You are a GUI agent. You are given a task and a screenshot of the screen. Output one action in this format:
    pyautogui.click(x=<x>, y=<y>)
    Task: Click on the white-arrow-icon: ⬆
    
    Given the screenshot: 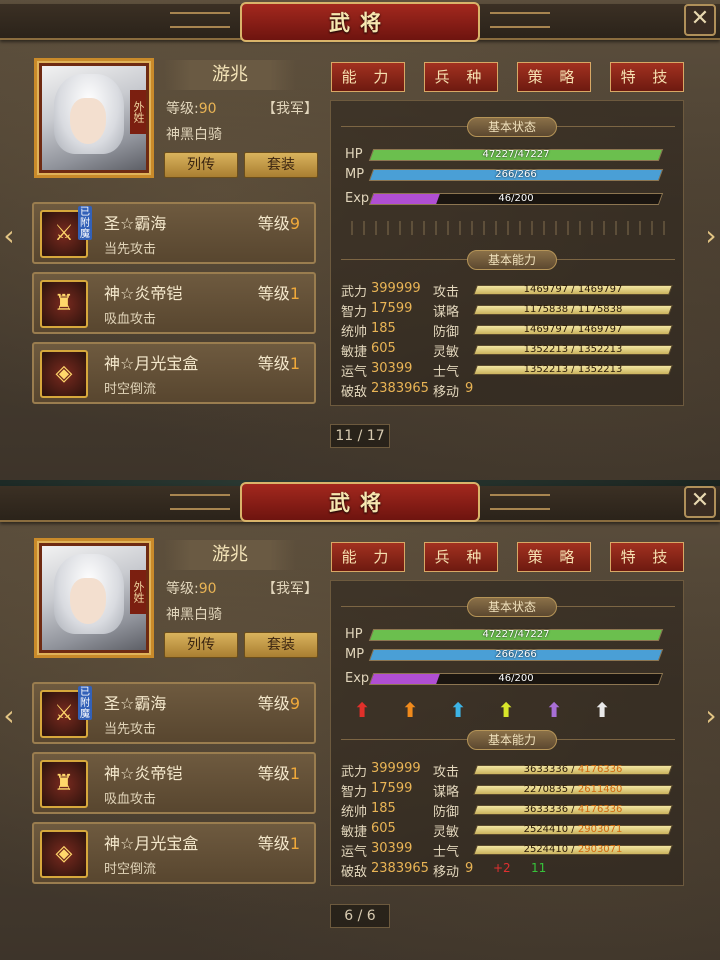 What is the action you would take?
    pyautogui.click(x=602, y=710)
    